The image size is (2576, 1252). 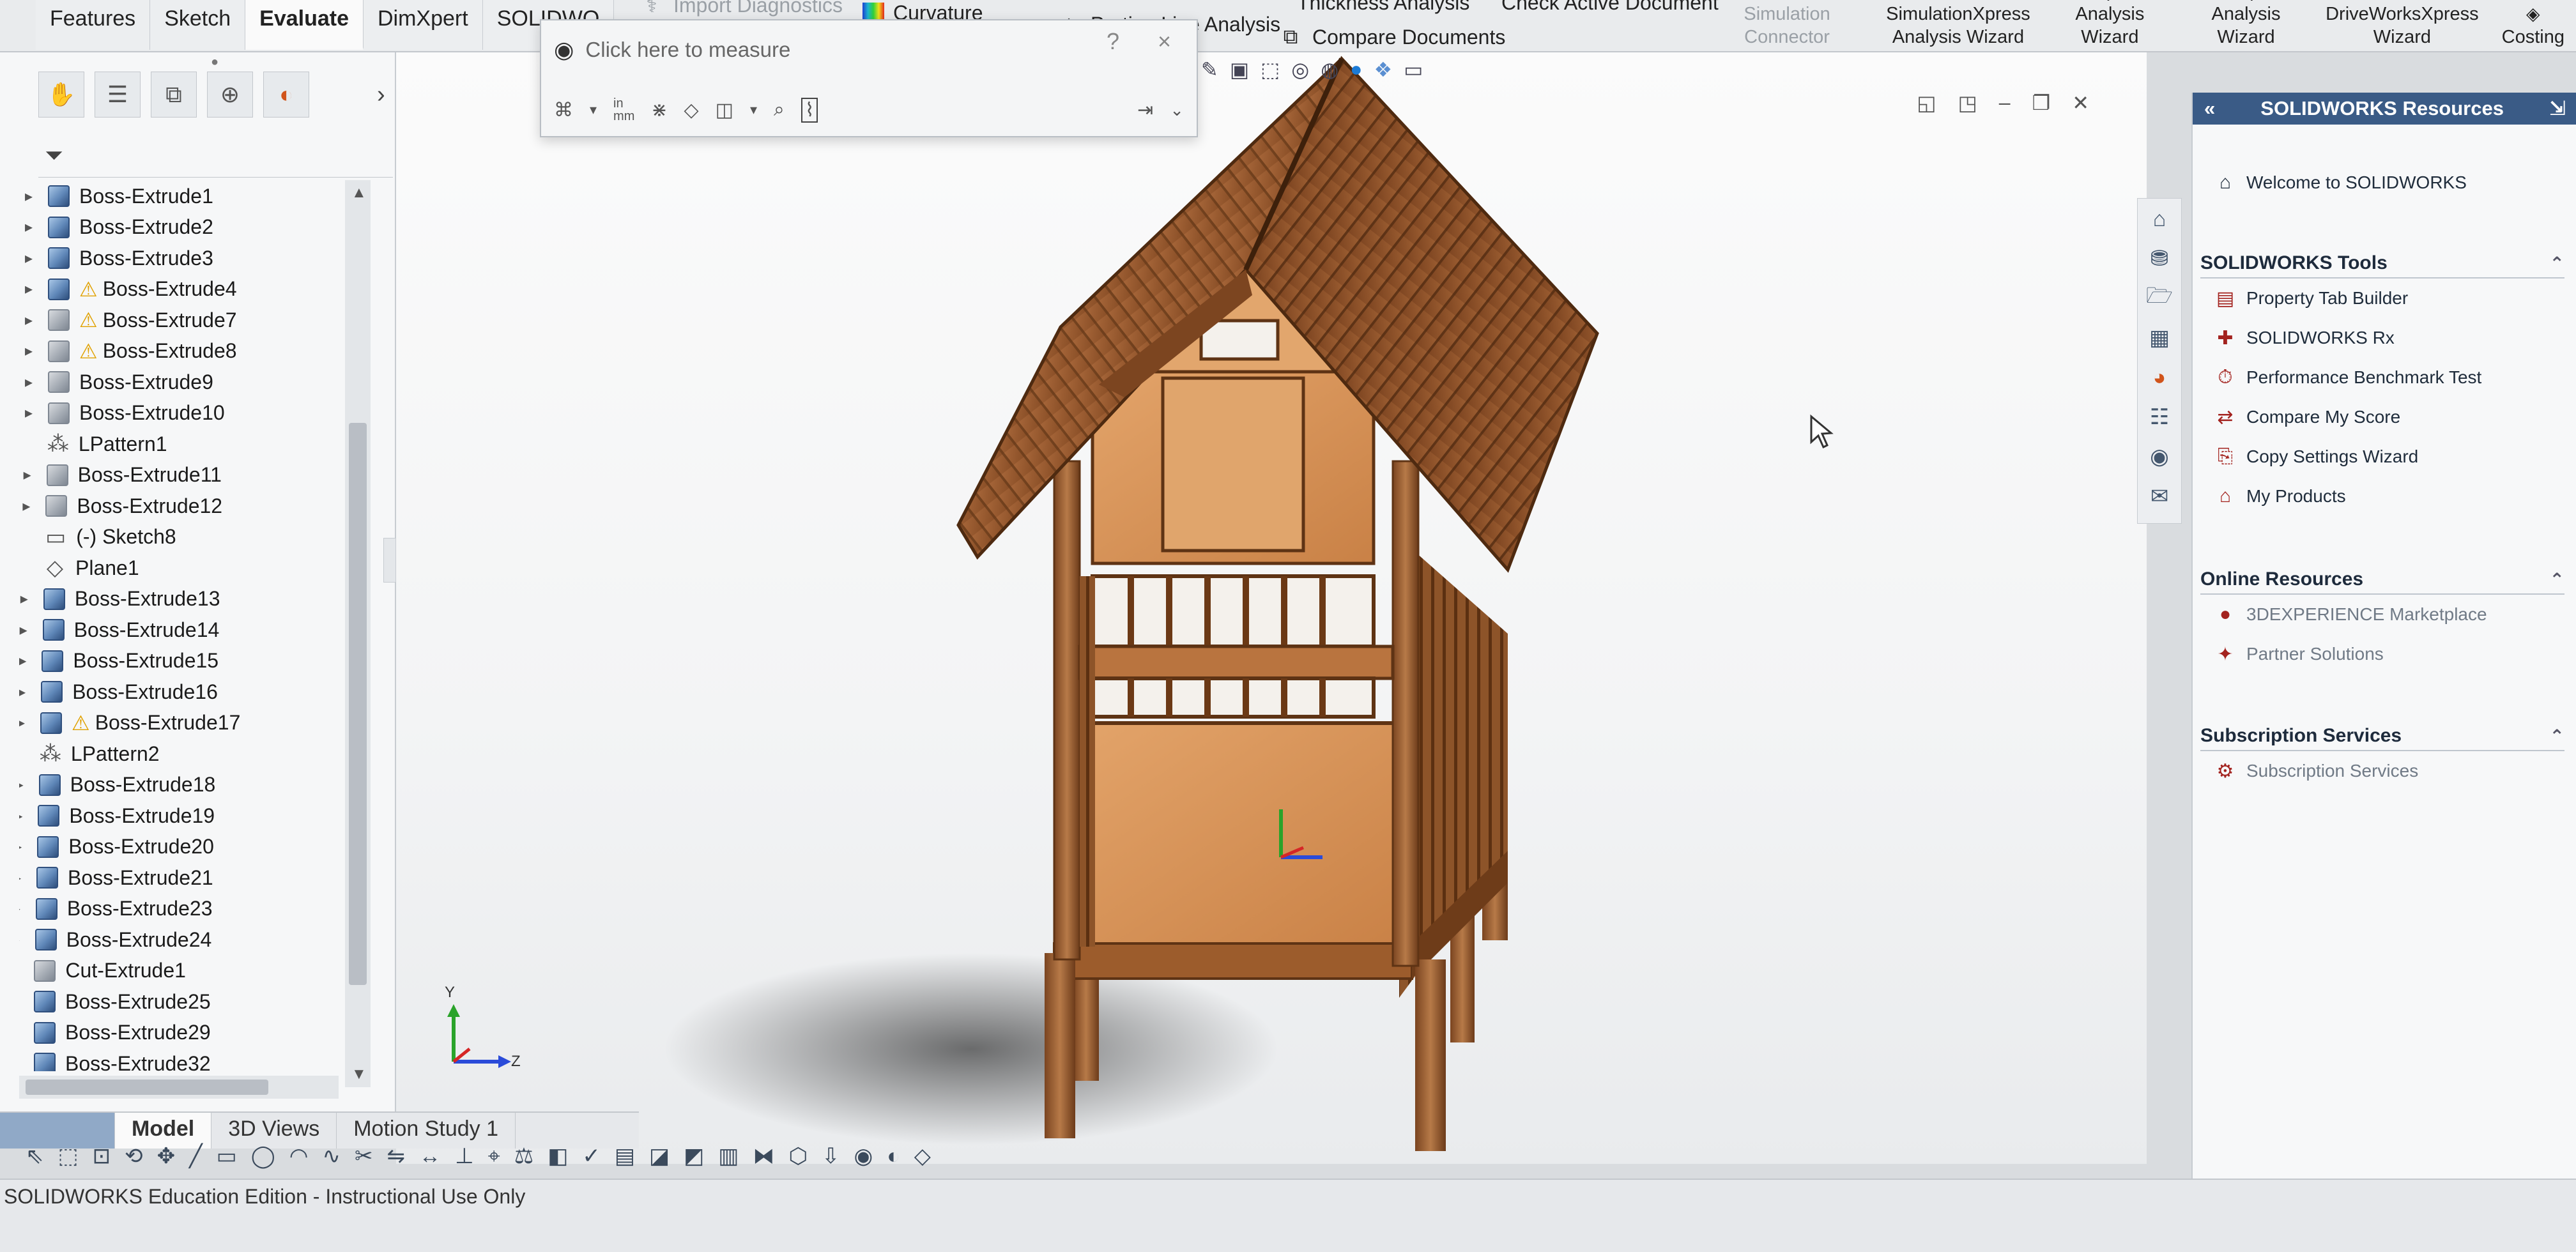 What do you see at coordinates (117, 816) in the screenshot?
I see `tree-node: ▸ Boss-Extrude19` at bounding box center [117, 816].